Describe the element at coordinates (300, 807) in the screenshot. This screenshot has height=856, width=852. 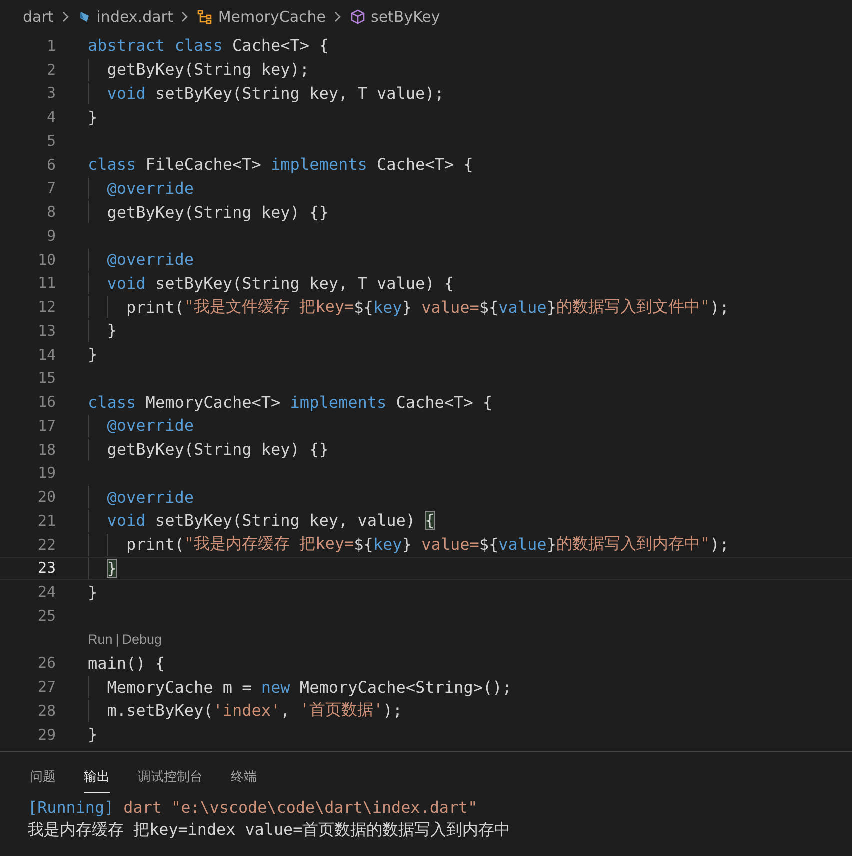
I see `output-text: dart "e:\vscode\code\dart\index.dart"` at that location.